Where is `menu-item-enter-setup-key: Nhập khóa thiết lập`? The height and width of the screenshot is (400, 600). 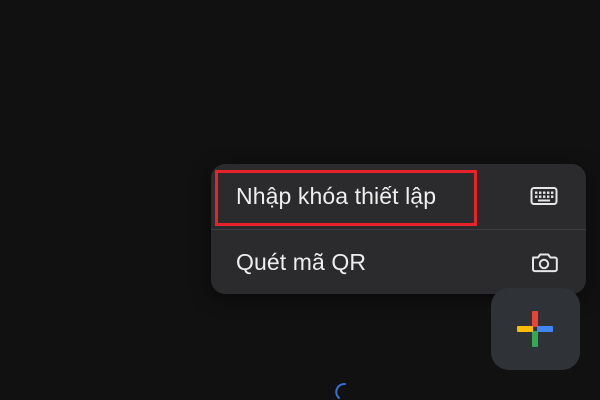 menu-item-enter-setup-key: Nhập khóa thiết lập is located at coordinates (398, 196).